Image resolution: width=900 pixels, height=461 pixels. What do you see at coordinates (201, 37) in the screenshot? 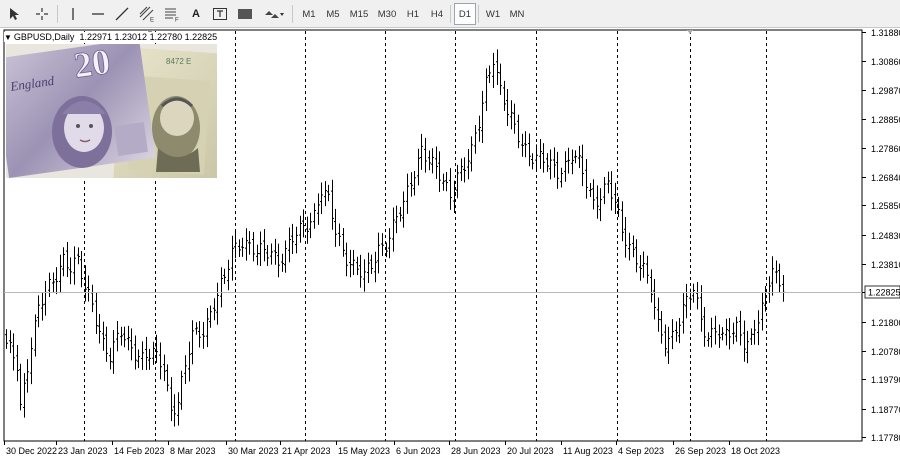
I see `close-value: 1.22825` at bounding box center [201, 37].